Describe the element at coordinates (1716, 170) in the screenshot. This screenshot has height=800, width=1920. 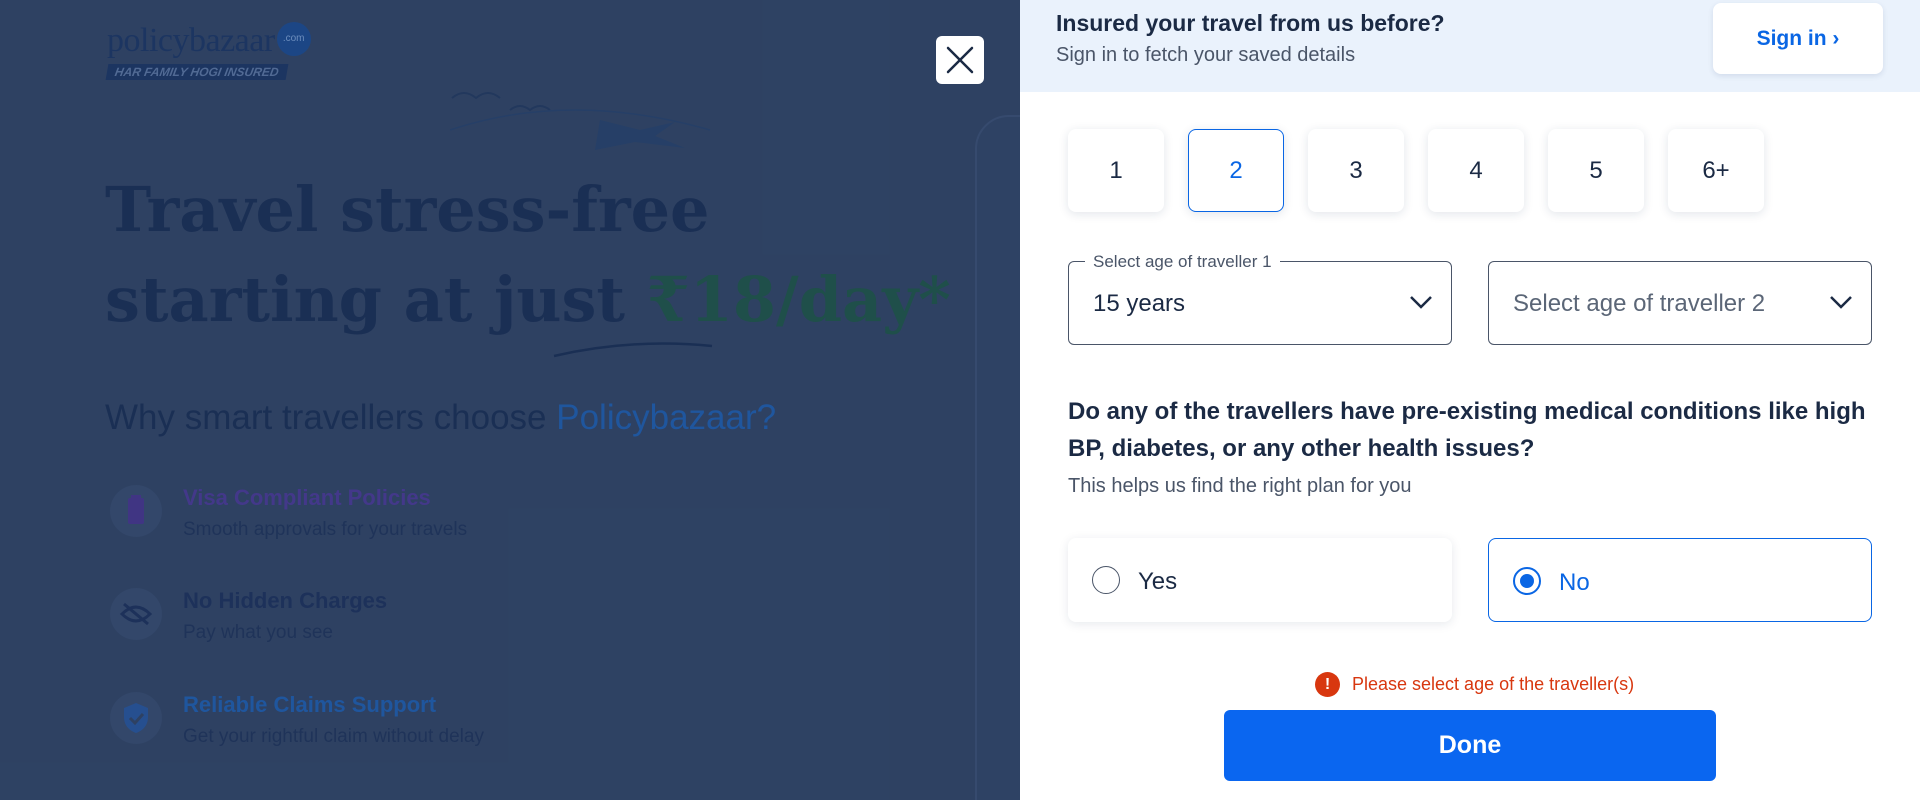
I see `traveller-count-6-plus: 6+` at that location.